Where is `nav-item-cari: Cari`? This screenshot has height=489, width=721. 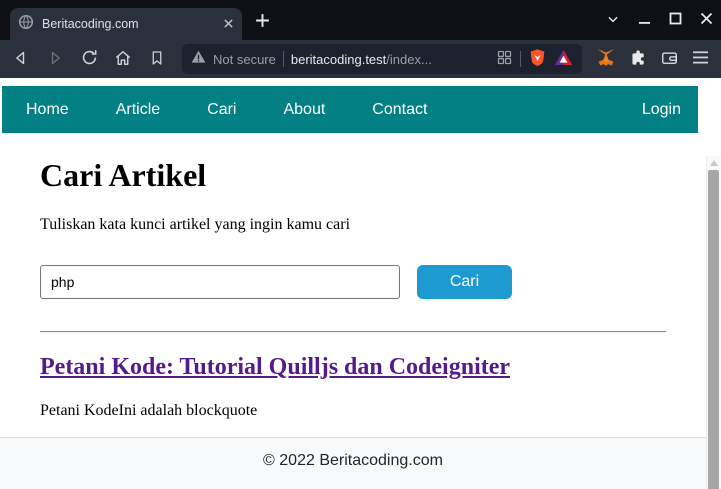 nav-item-cari: Cari is located at coordinates (221, 110).